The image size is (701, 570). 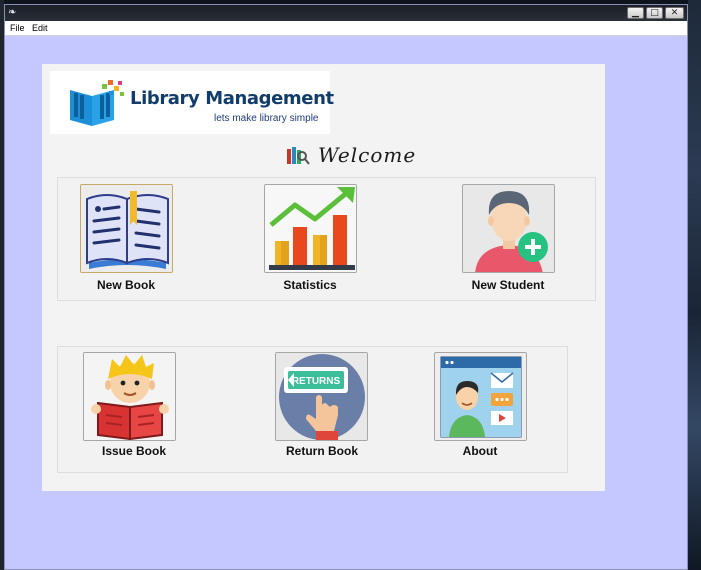 What do you see at coordinates (125, 285) in the screenshot?
I see `new-book-label: New Book` at bounding box center [125, 285].